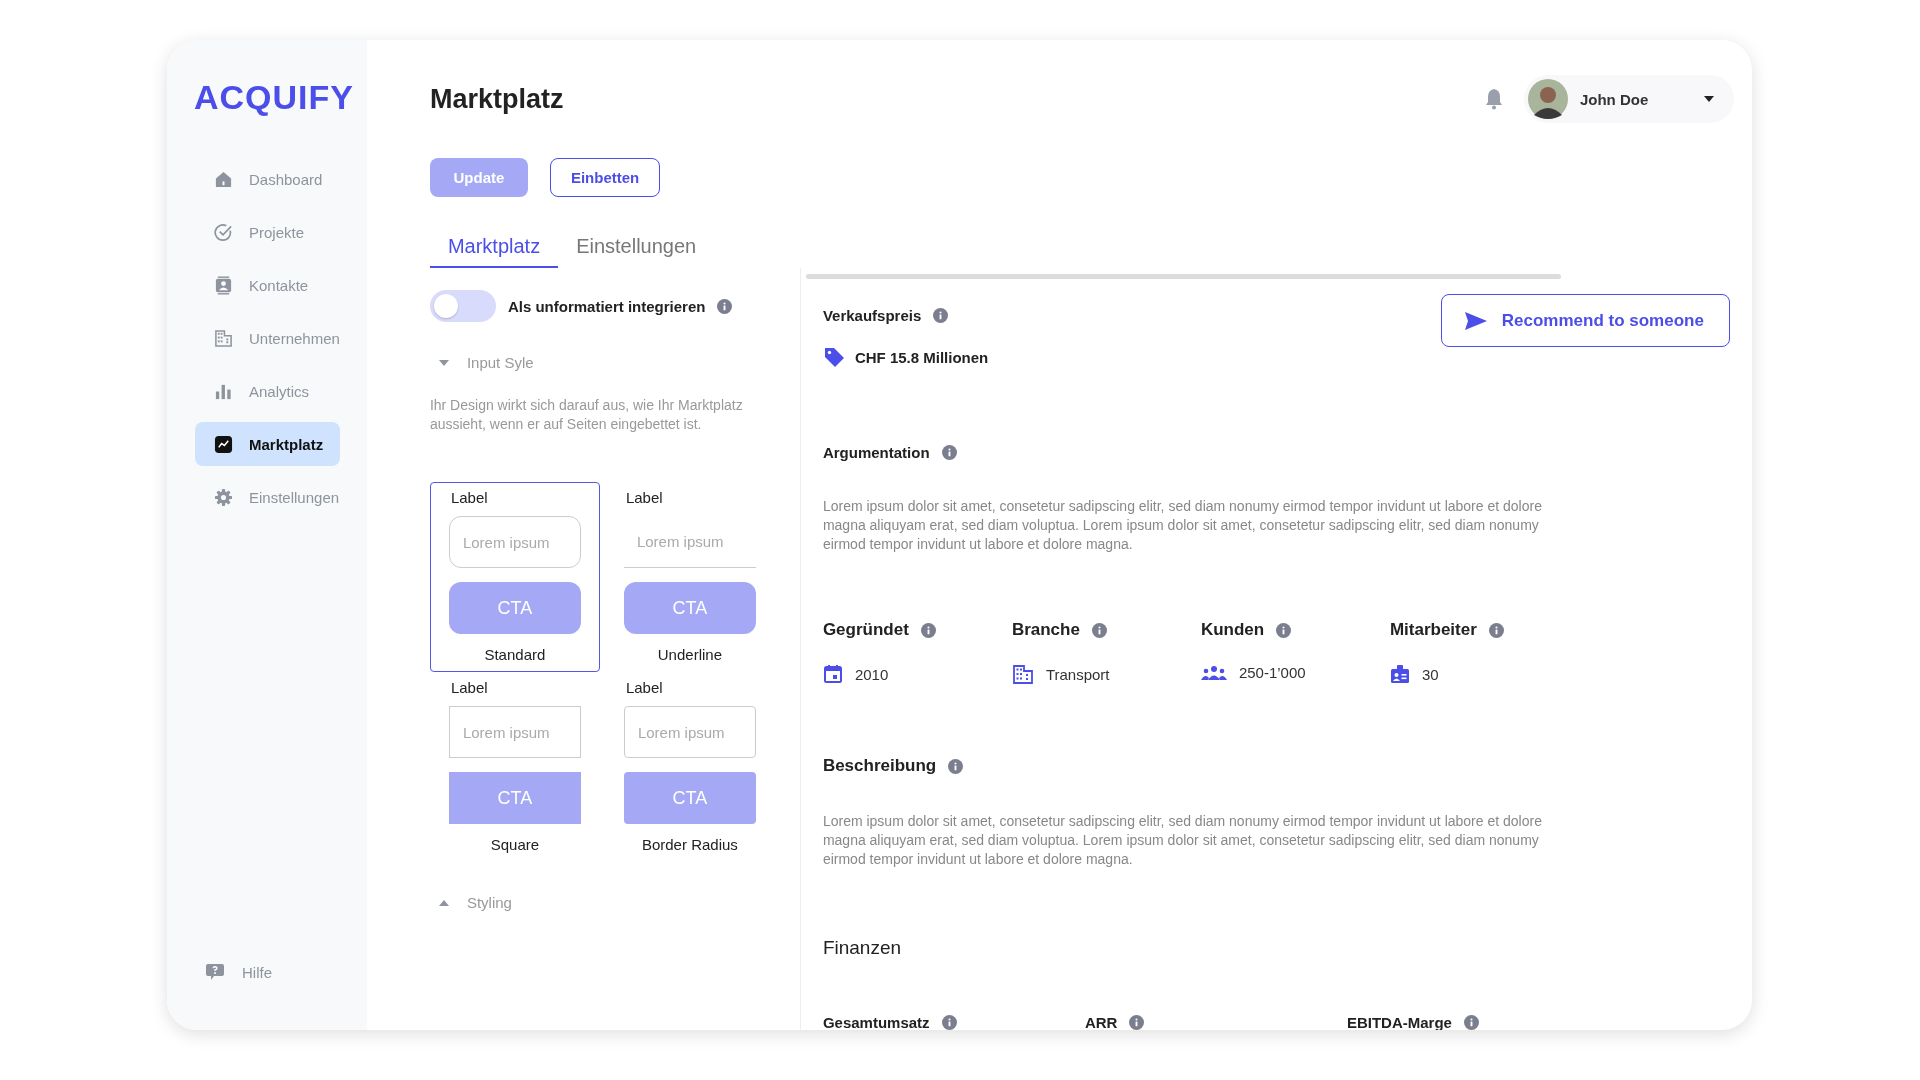 This screenshot has height=1080, width=1920. What do you see at coordinates (223, 444) in the screenshot?
I see `line-chart-icon` at bounding box center [223, 444].